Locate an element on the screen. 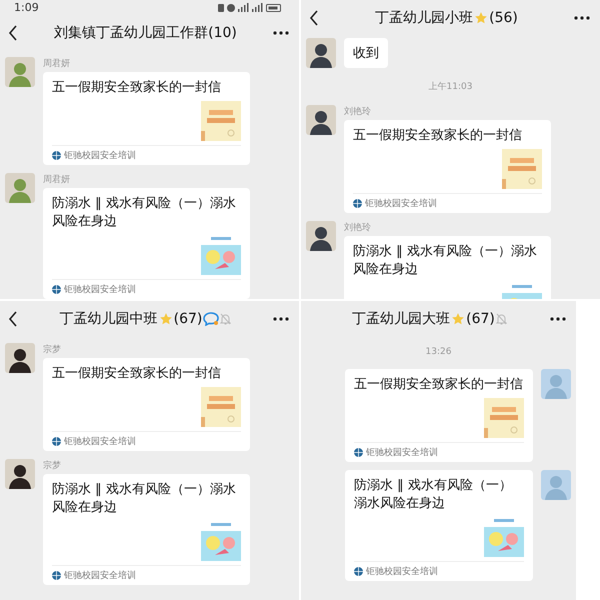  link-card: 防溺水 ‖ 戏水有风险（一）溺水风险在身边 is located at coordinates (447, 267).